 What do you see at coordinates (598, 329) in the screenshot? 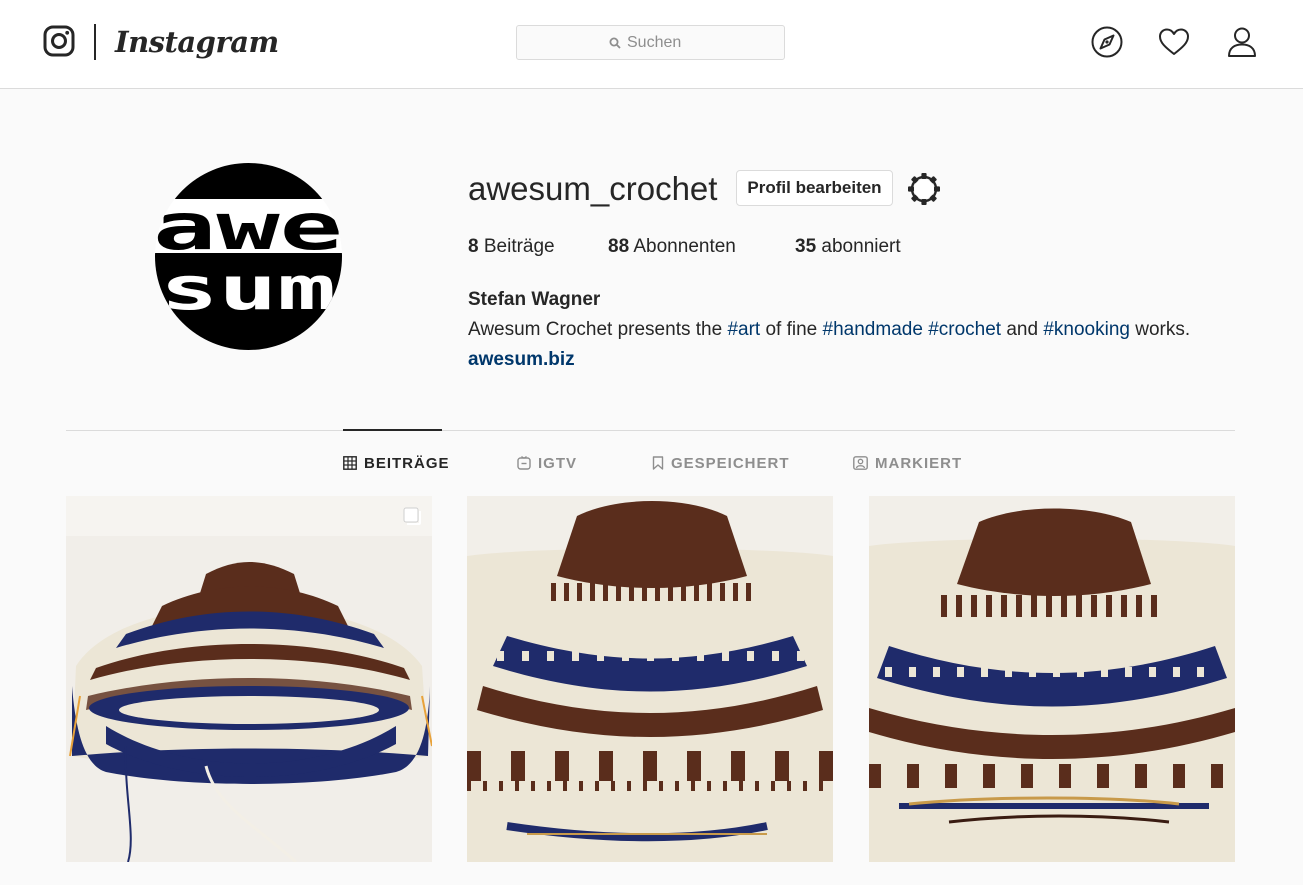
I see `bio-text: Awesum Crochet presents the` at bounding box center [598, 329].